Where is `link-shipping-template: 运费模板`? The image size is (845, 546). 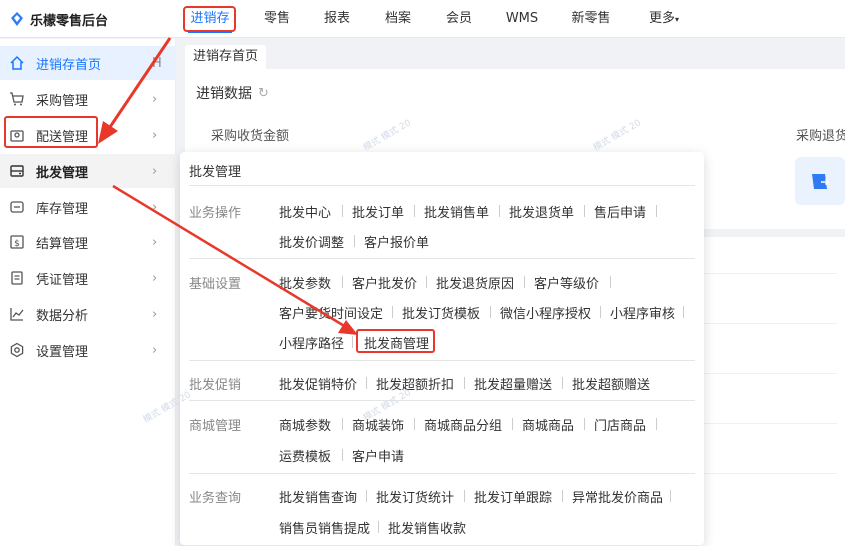 link-shipping-template: 运费模板 is located at coordinates (305, 455).